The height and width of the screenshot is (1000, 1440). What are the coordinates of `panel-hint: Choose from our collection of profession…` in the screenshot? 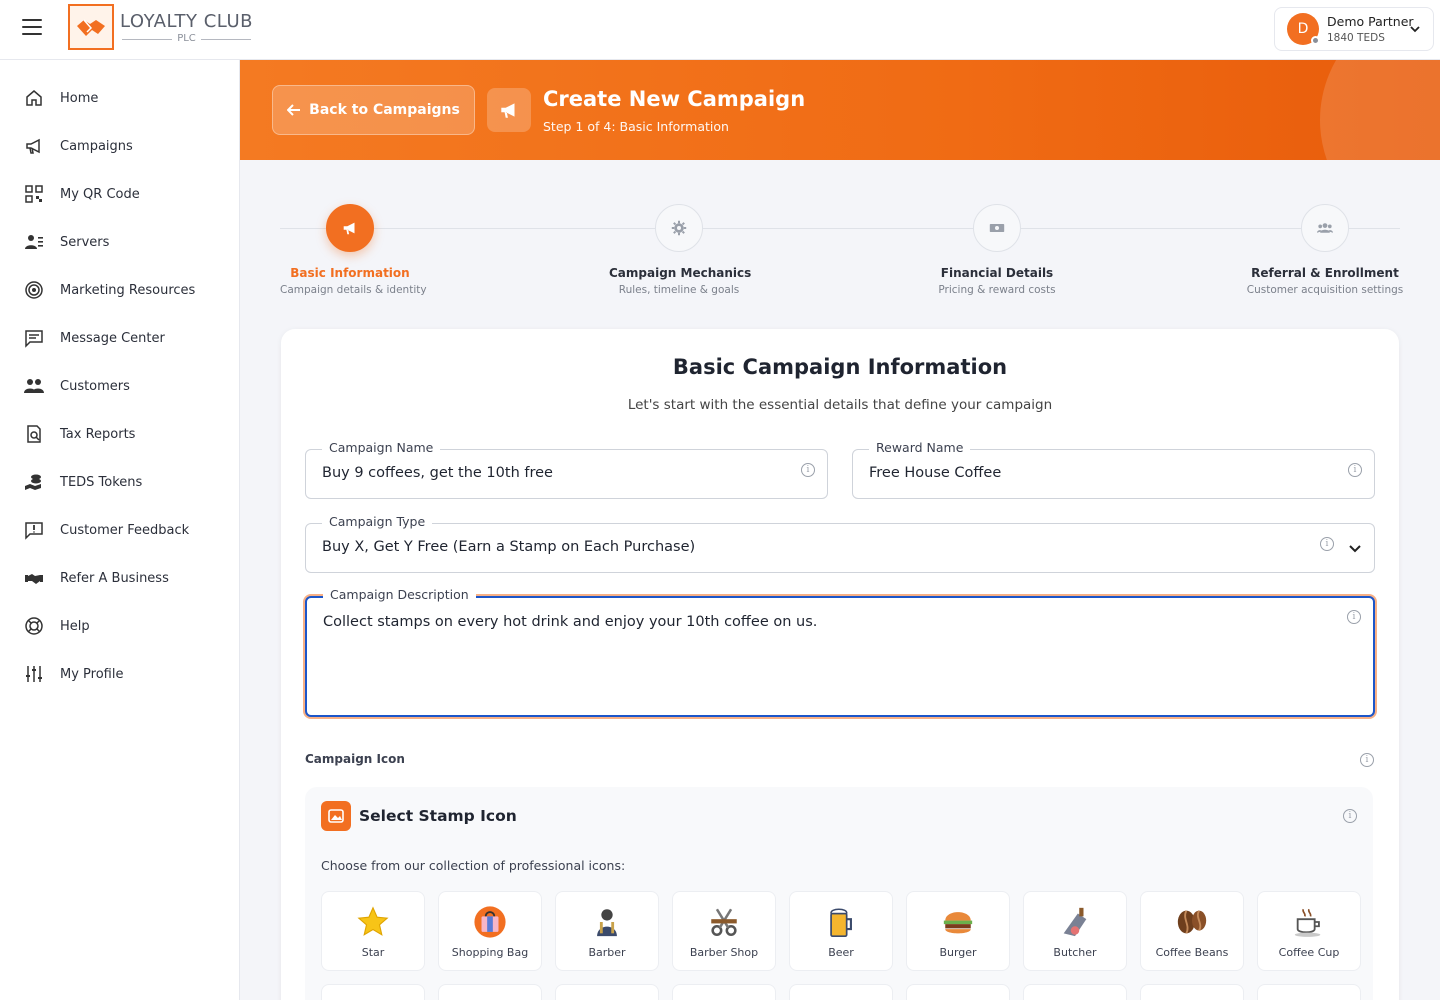 It's located at (473, 865).